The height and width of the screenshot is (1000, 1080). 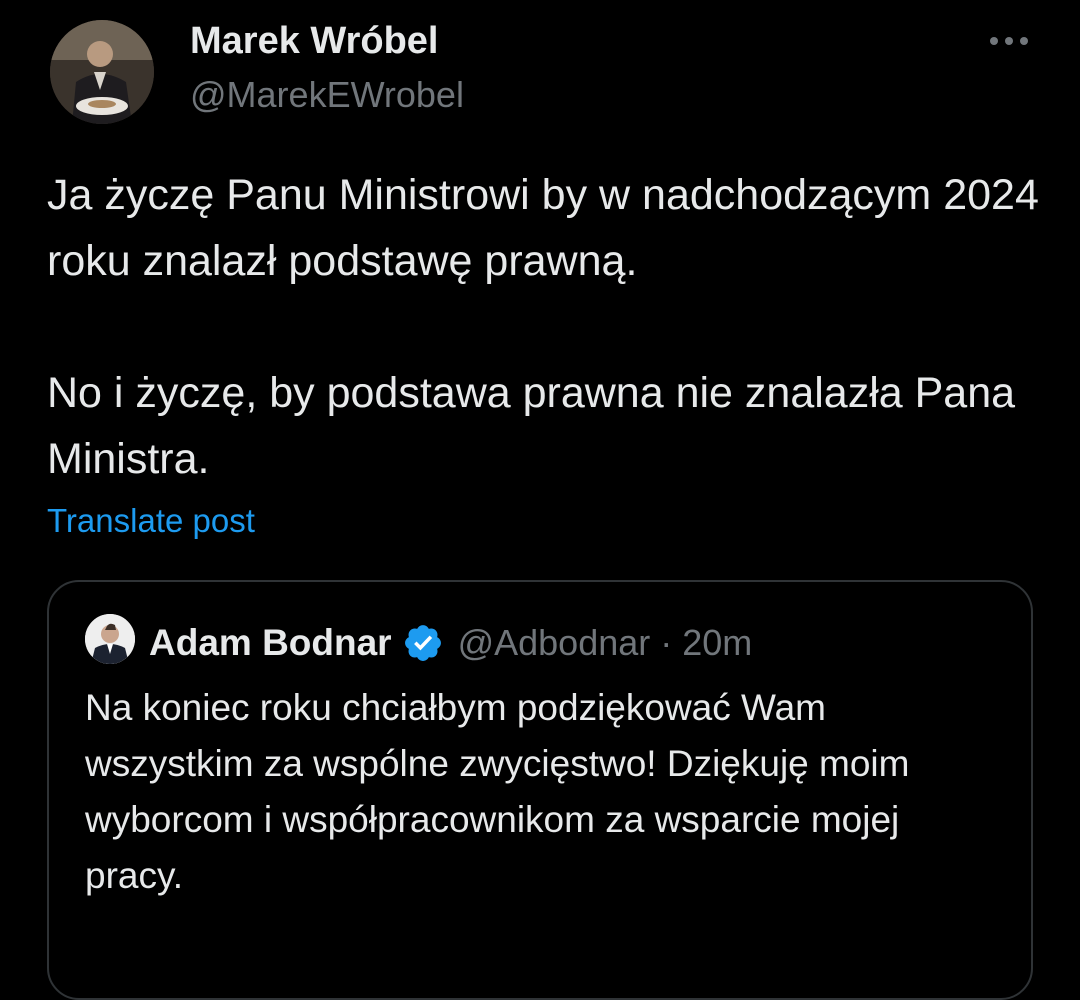 What do you see at coordinates (270, 643) in the screenshot?
I see `quoted-author-name: Adam Bodnar` at bounding box center [270, 643].